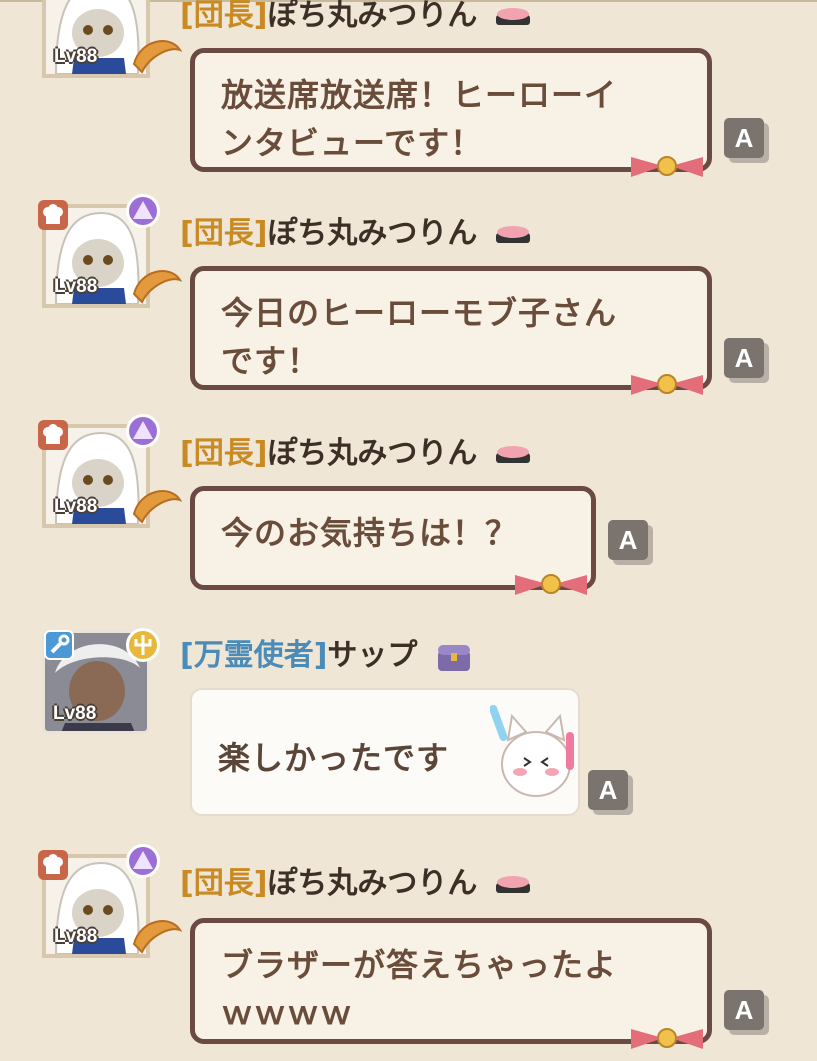  I want to click on gold-trident-icon, so click(143, 645).